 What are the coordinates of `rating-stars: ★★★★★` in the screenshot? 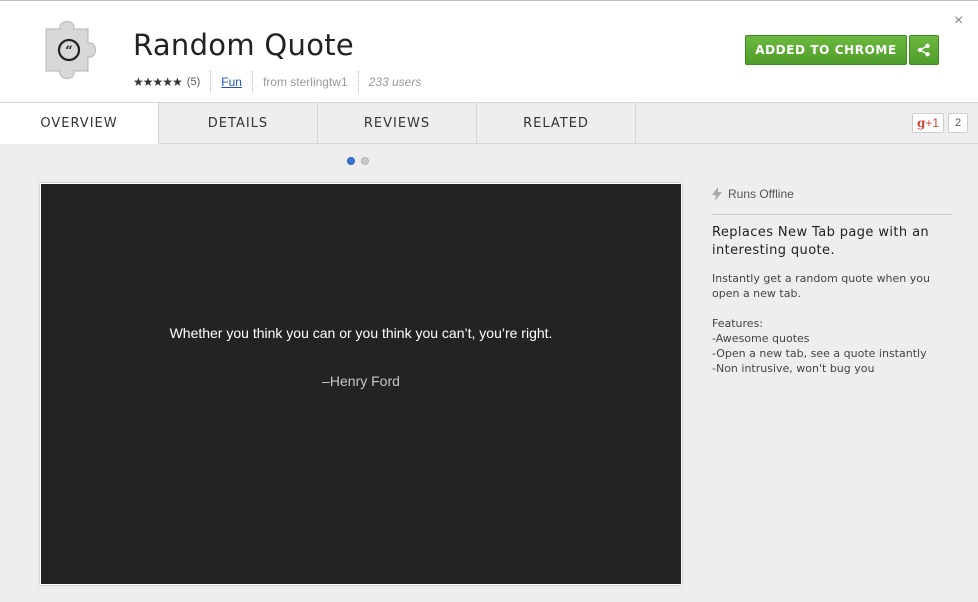 It's located at (158, 82).